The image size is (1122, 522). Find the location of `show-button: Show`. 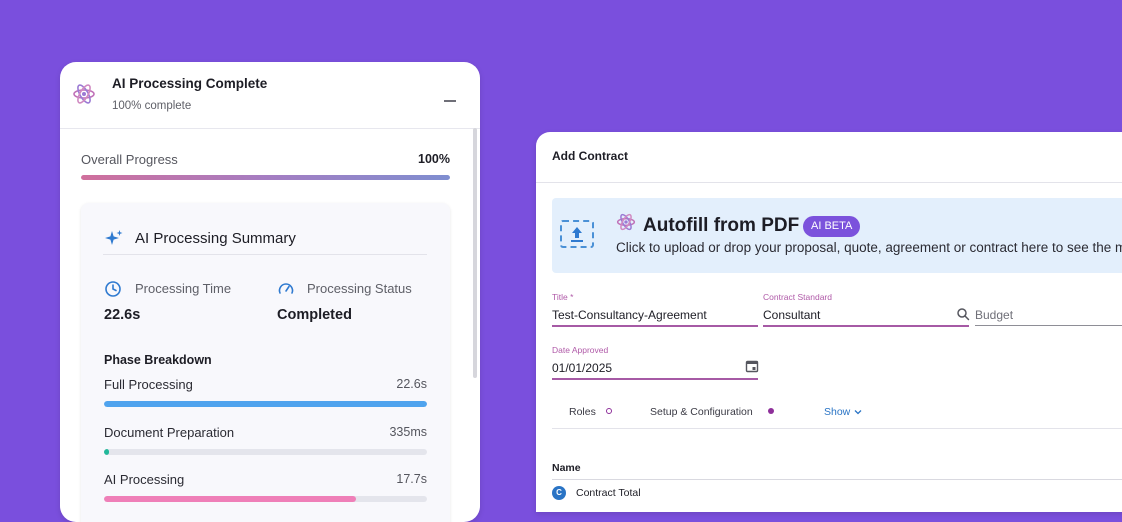

show-button: Show is located at coordinates (837, 412).